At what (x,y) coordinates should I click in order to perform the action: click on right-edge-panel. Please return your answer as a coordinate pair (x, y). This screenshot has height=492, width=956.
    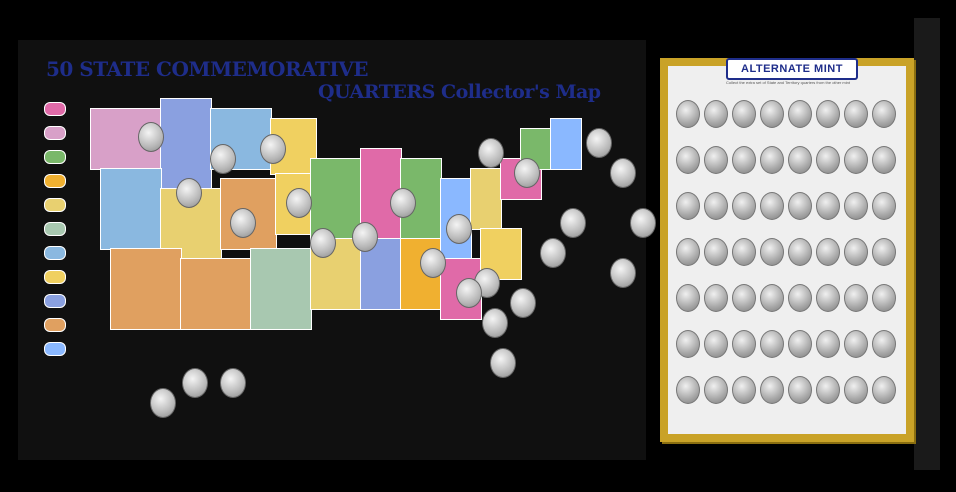
    Looking at the image, I should click on (927, 244).